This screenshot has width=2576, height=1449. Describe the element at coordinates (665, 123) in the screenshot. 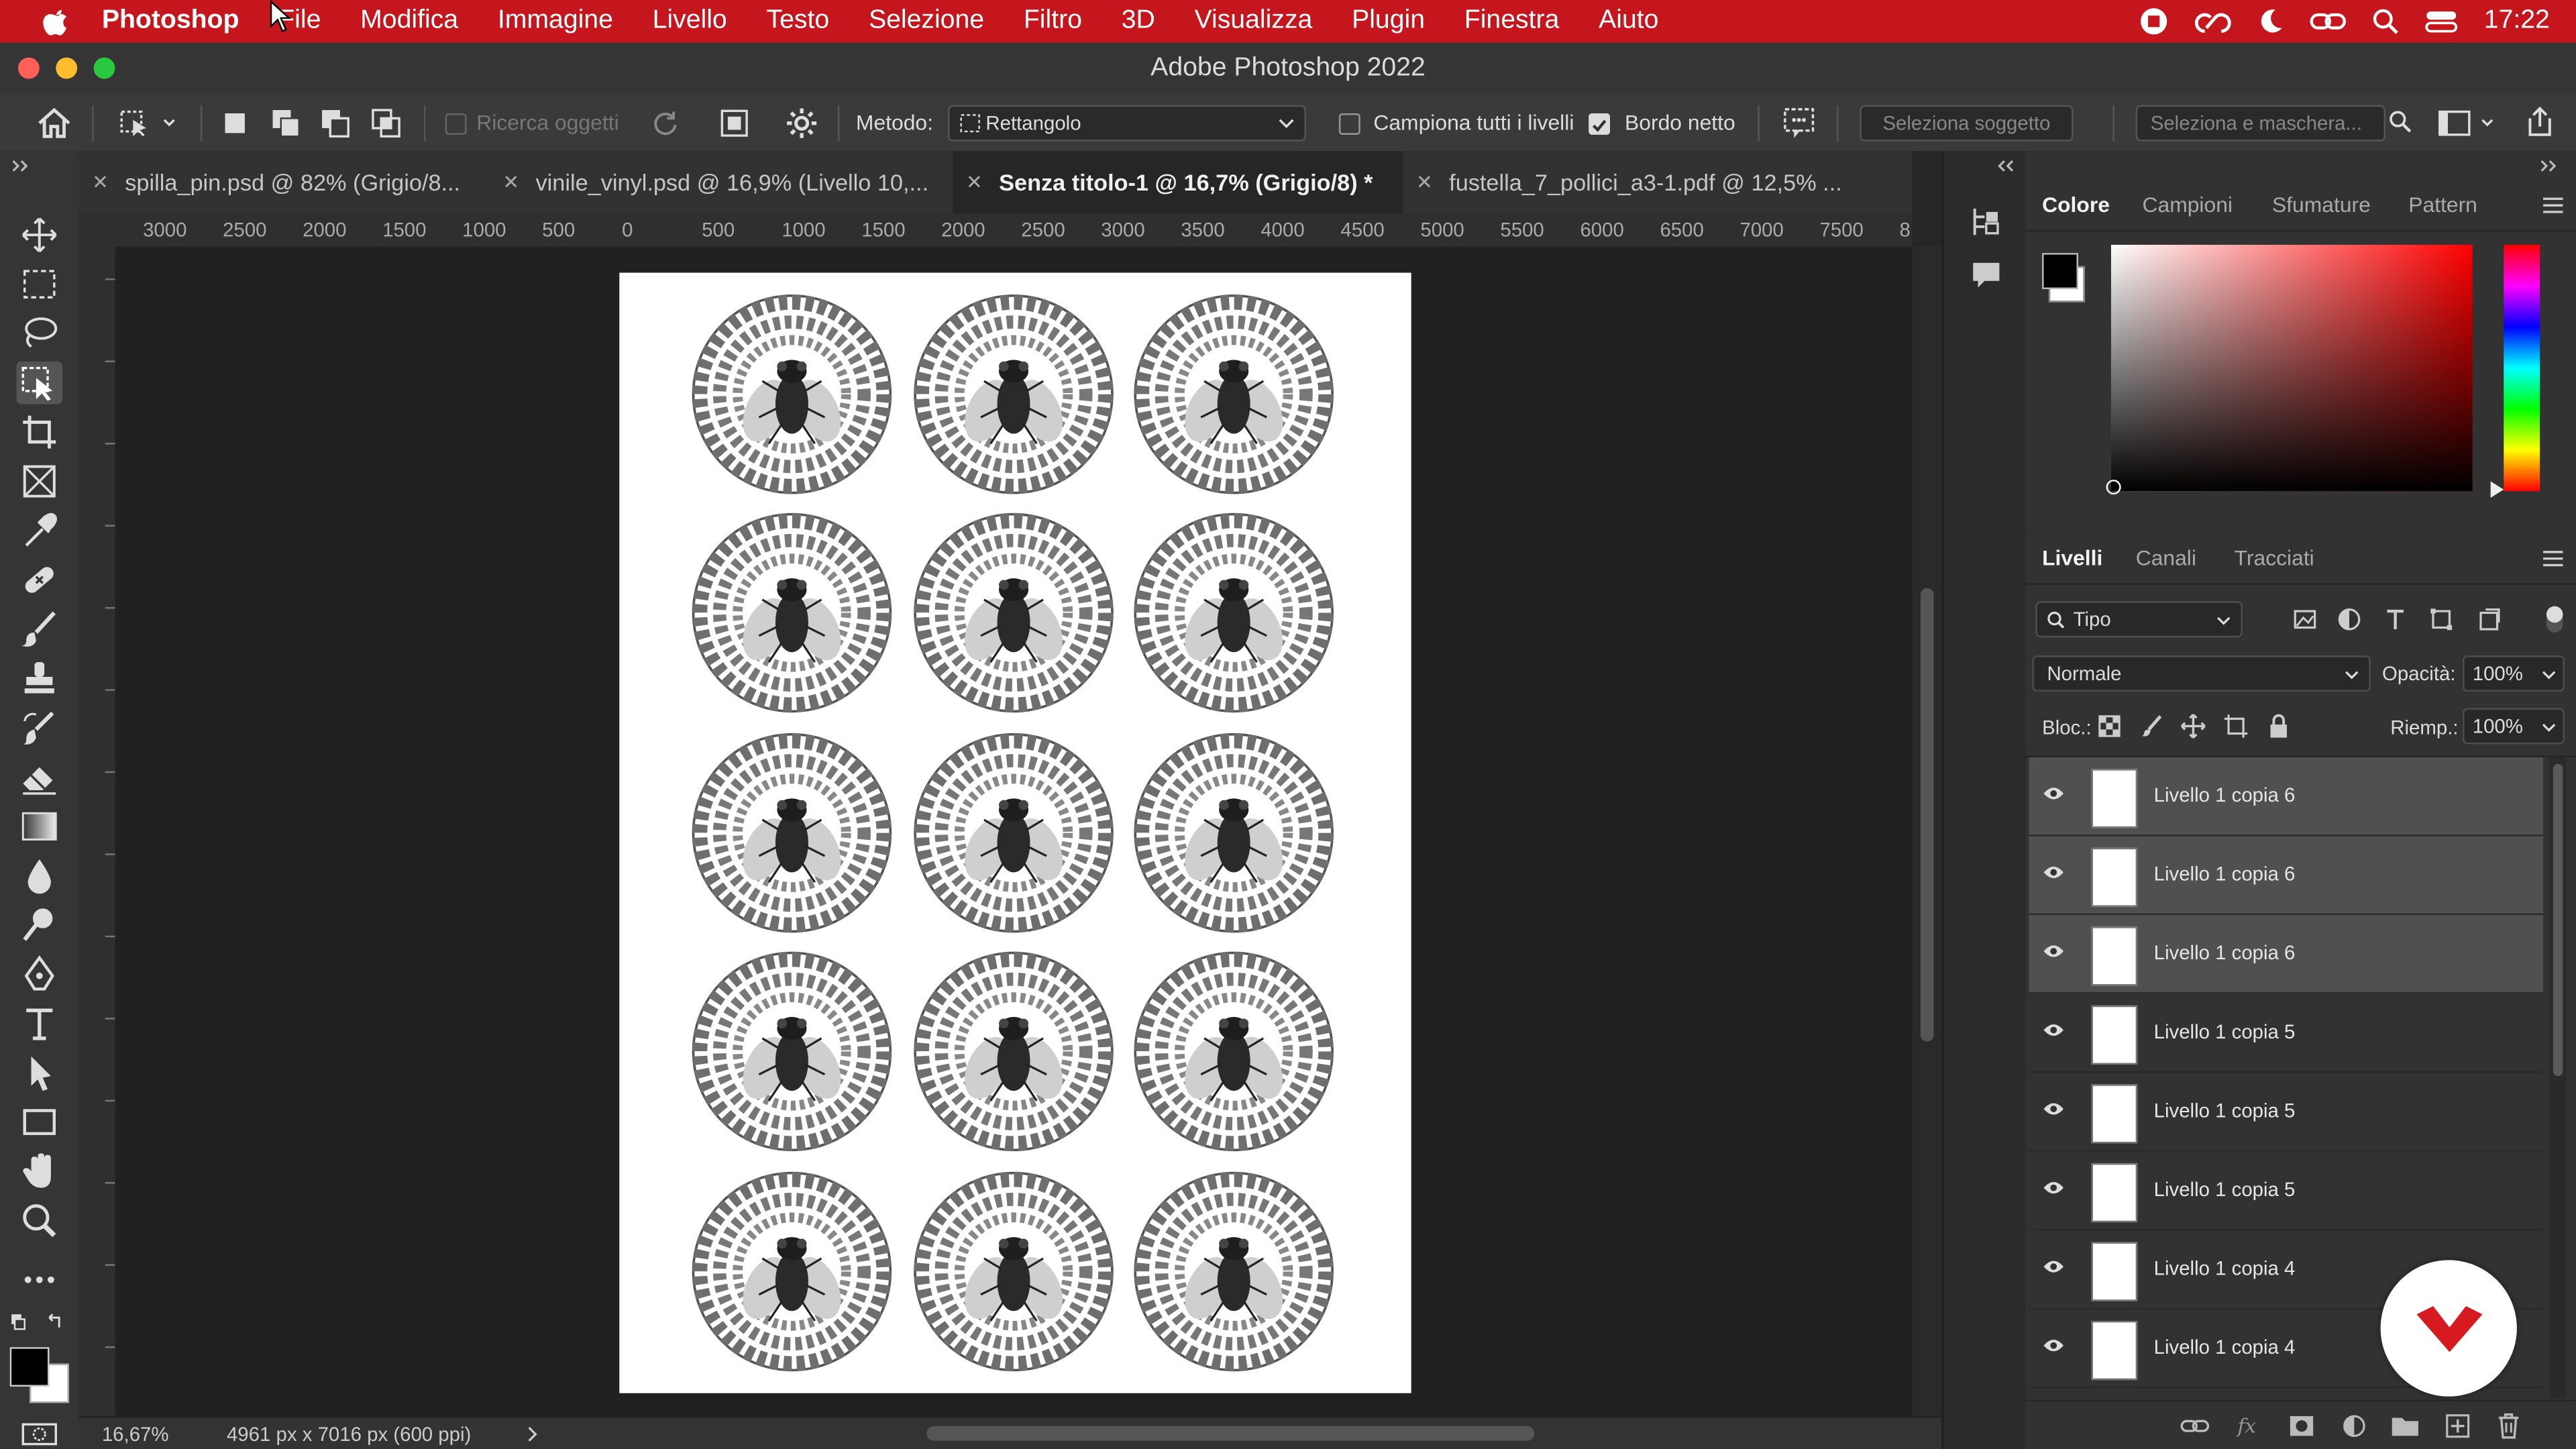

I see `refresh-icon` at that location.